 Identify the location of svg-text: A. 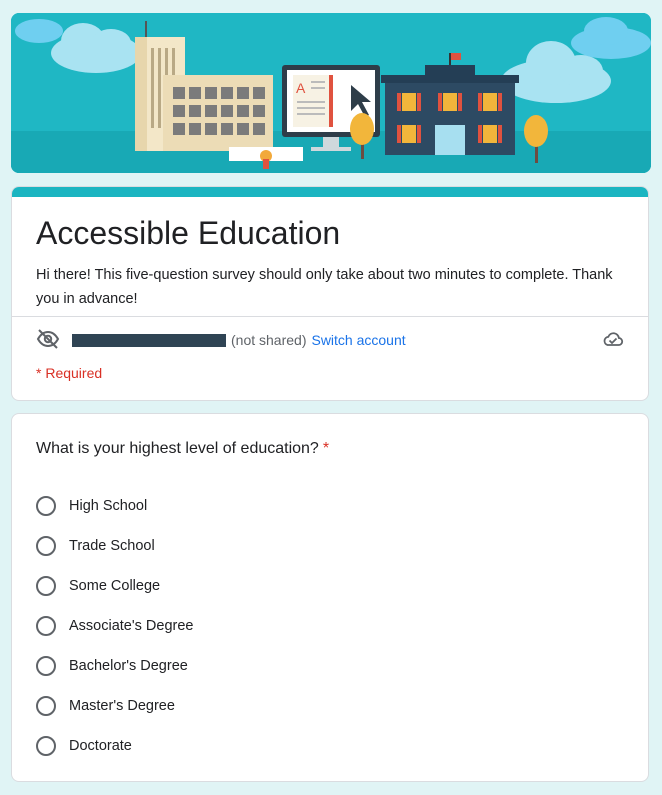
(301, 88).